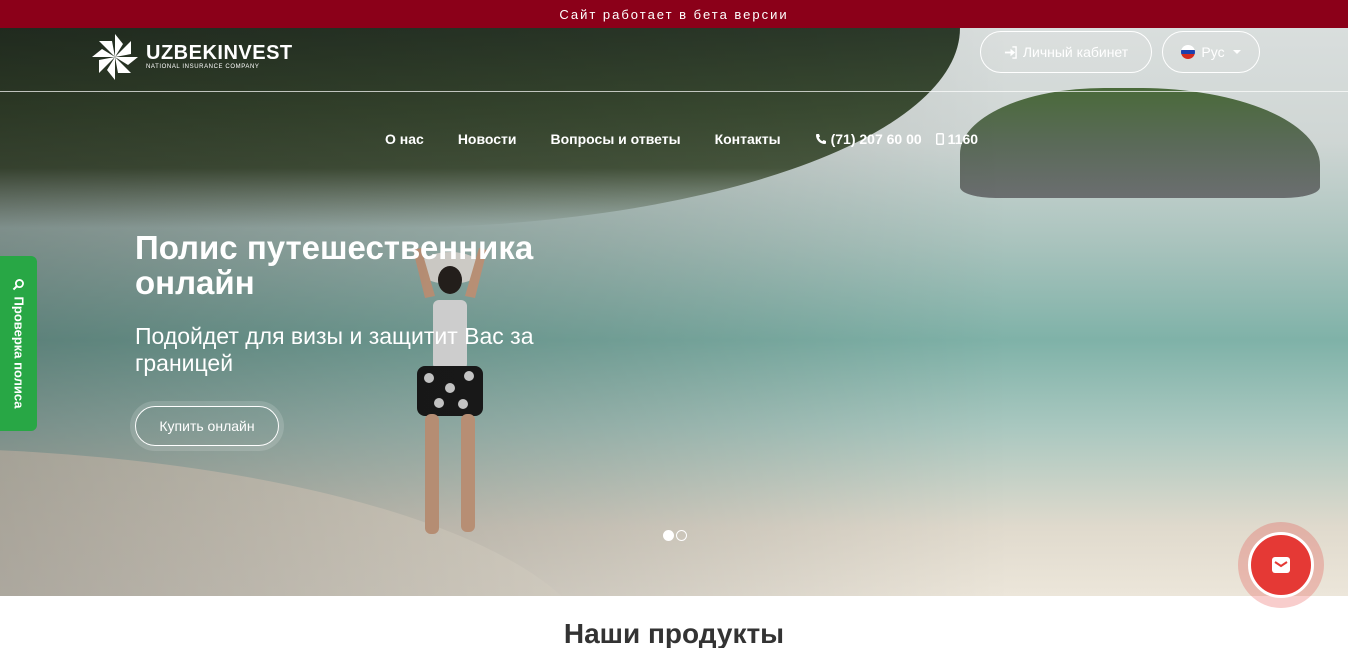  Describe the element at coordinates (748, 139) in the screenshot. I see `nav-item-contacts: Контакты` at that location.